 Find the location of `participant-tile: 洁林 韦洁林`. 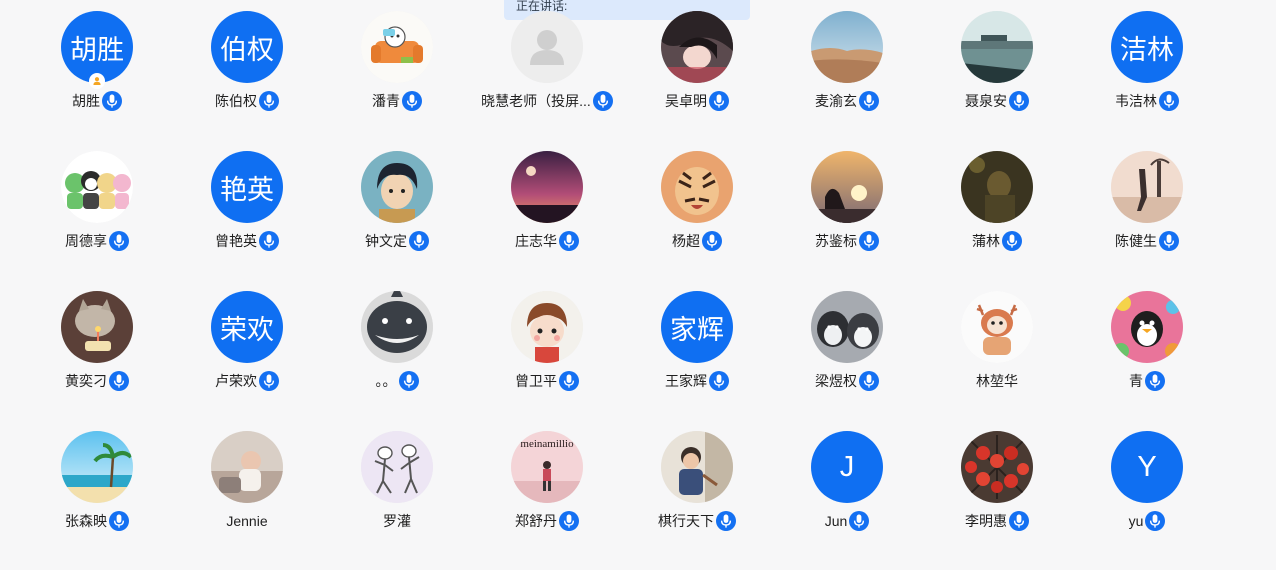

participant-tile: 洁林 韦洁林 is located at coordinates (1147, 80).